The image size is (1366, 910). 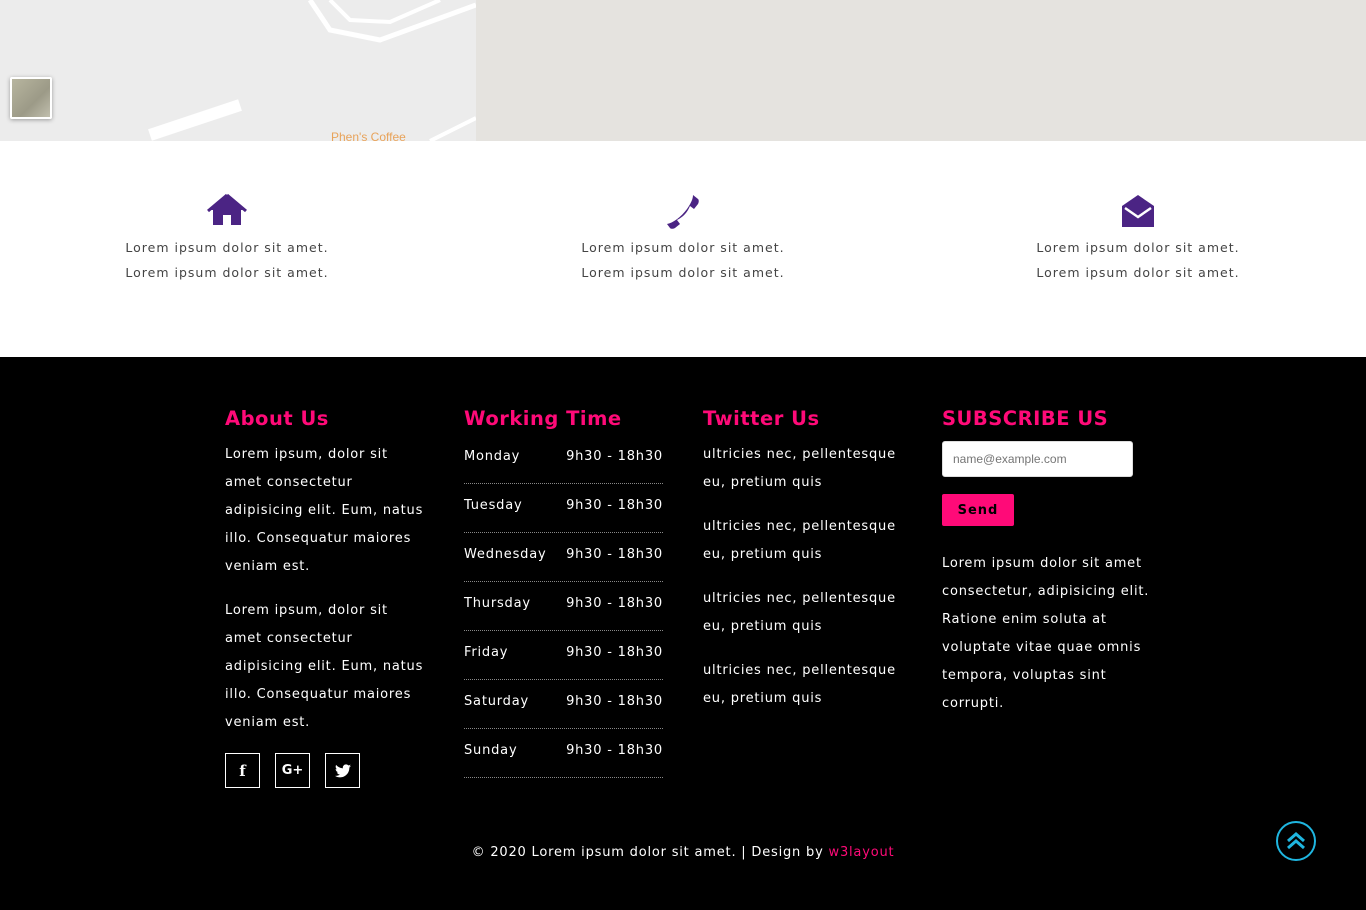 What do you see at coordinates (563, 704) in the screenshot?
I see `hours-row: Saturday 9h30 - 18h30` at bounding box center [563, 704].